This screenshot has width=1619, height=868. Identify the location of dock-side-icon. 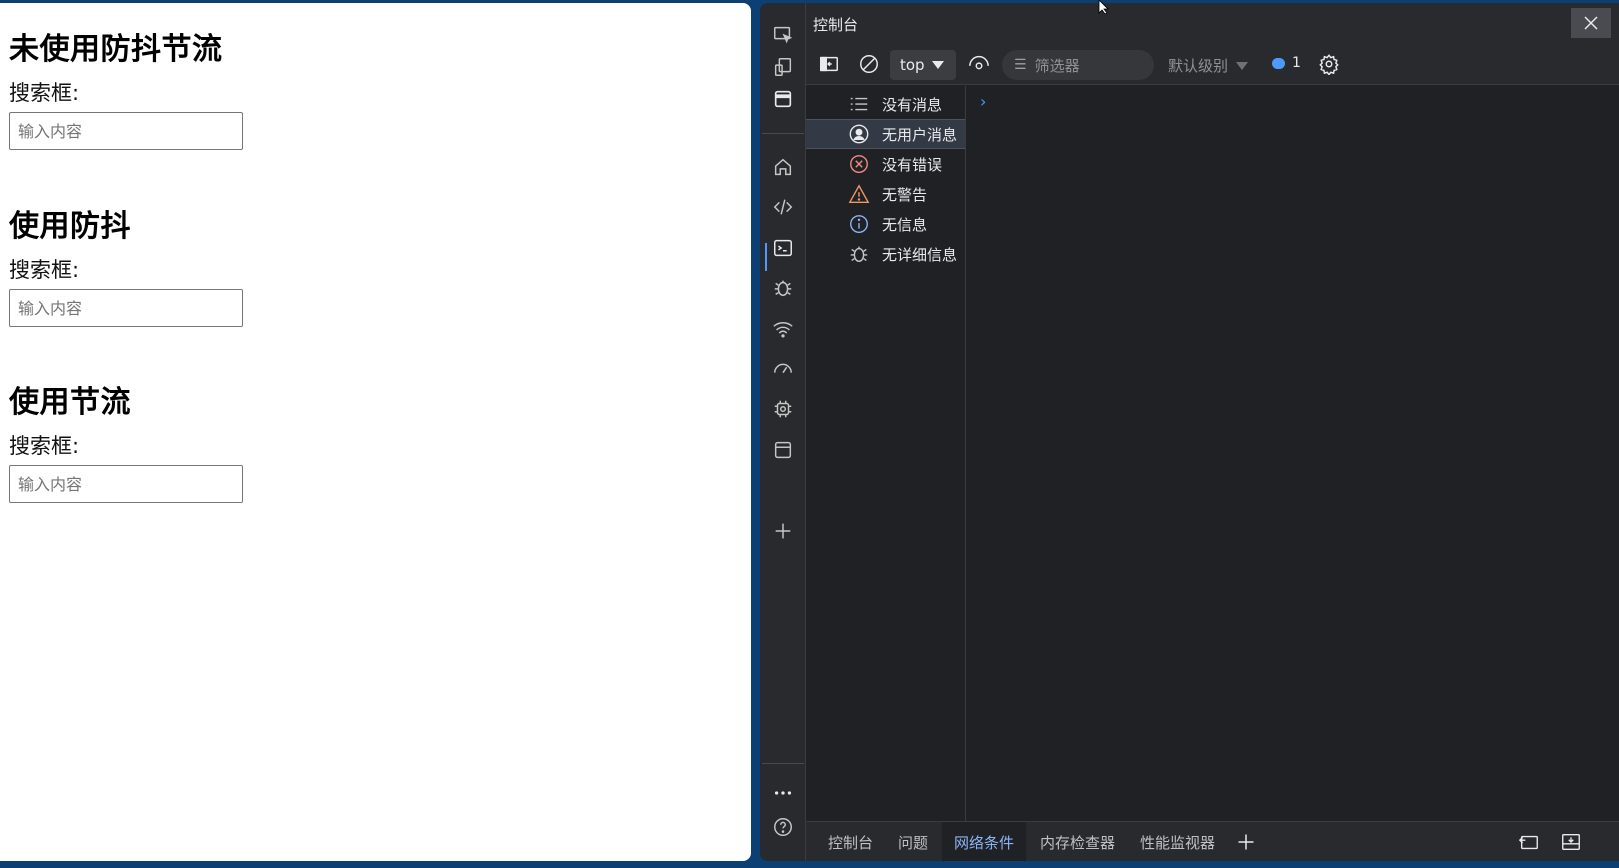
(1529, 841).